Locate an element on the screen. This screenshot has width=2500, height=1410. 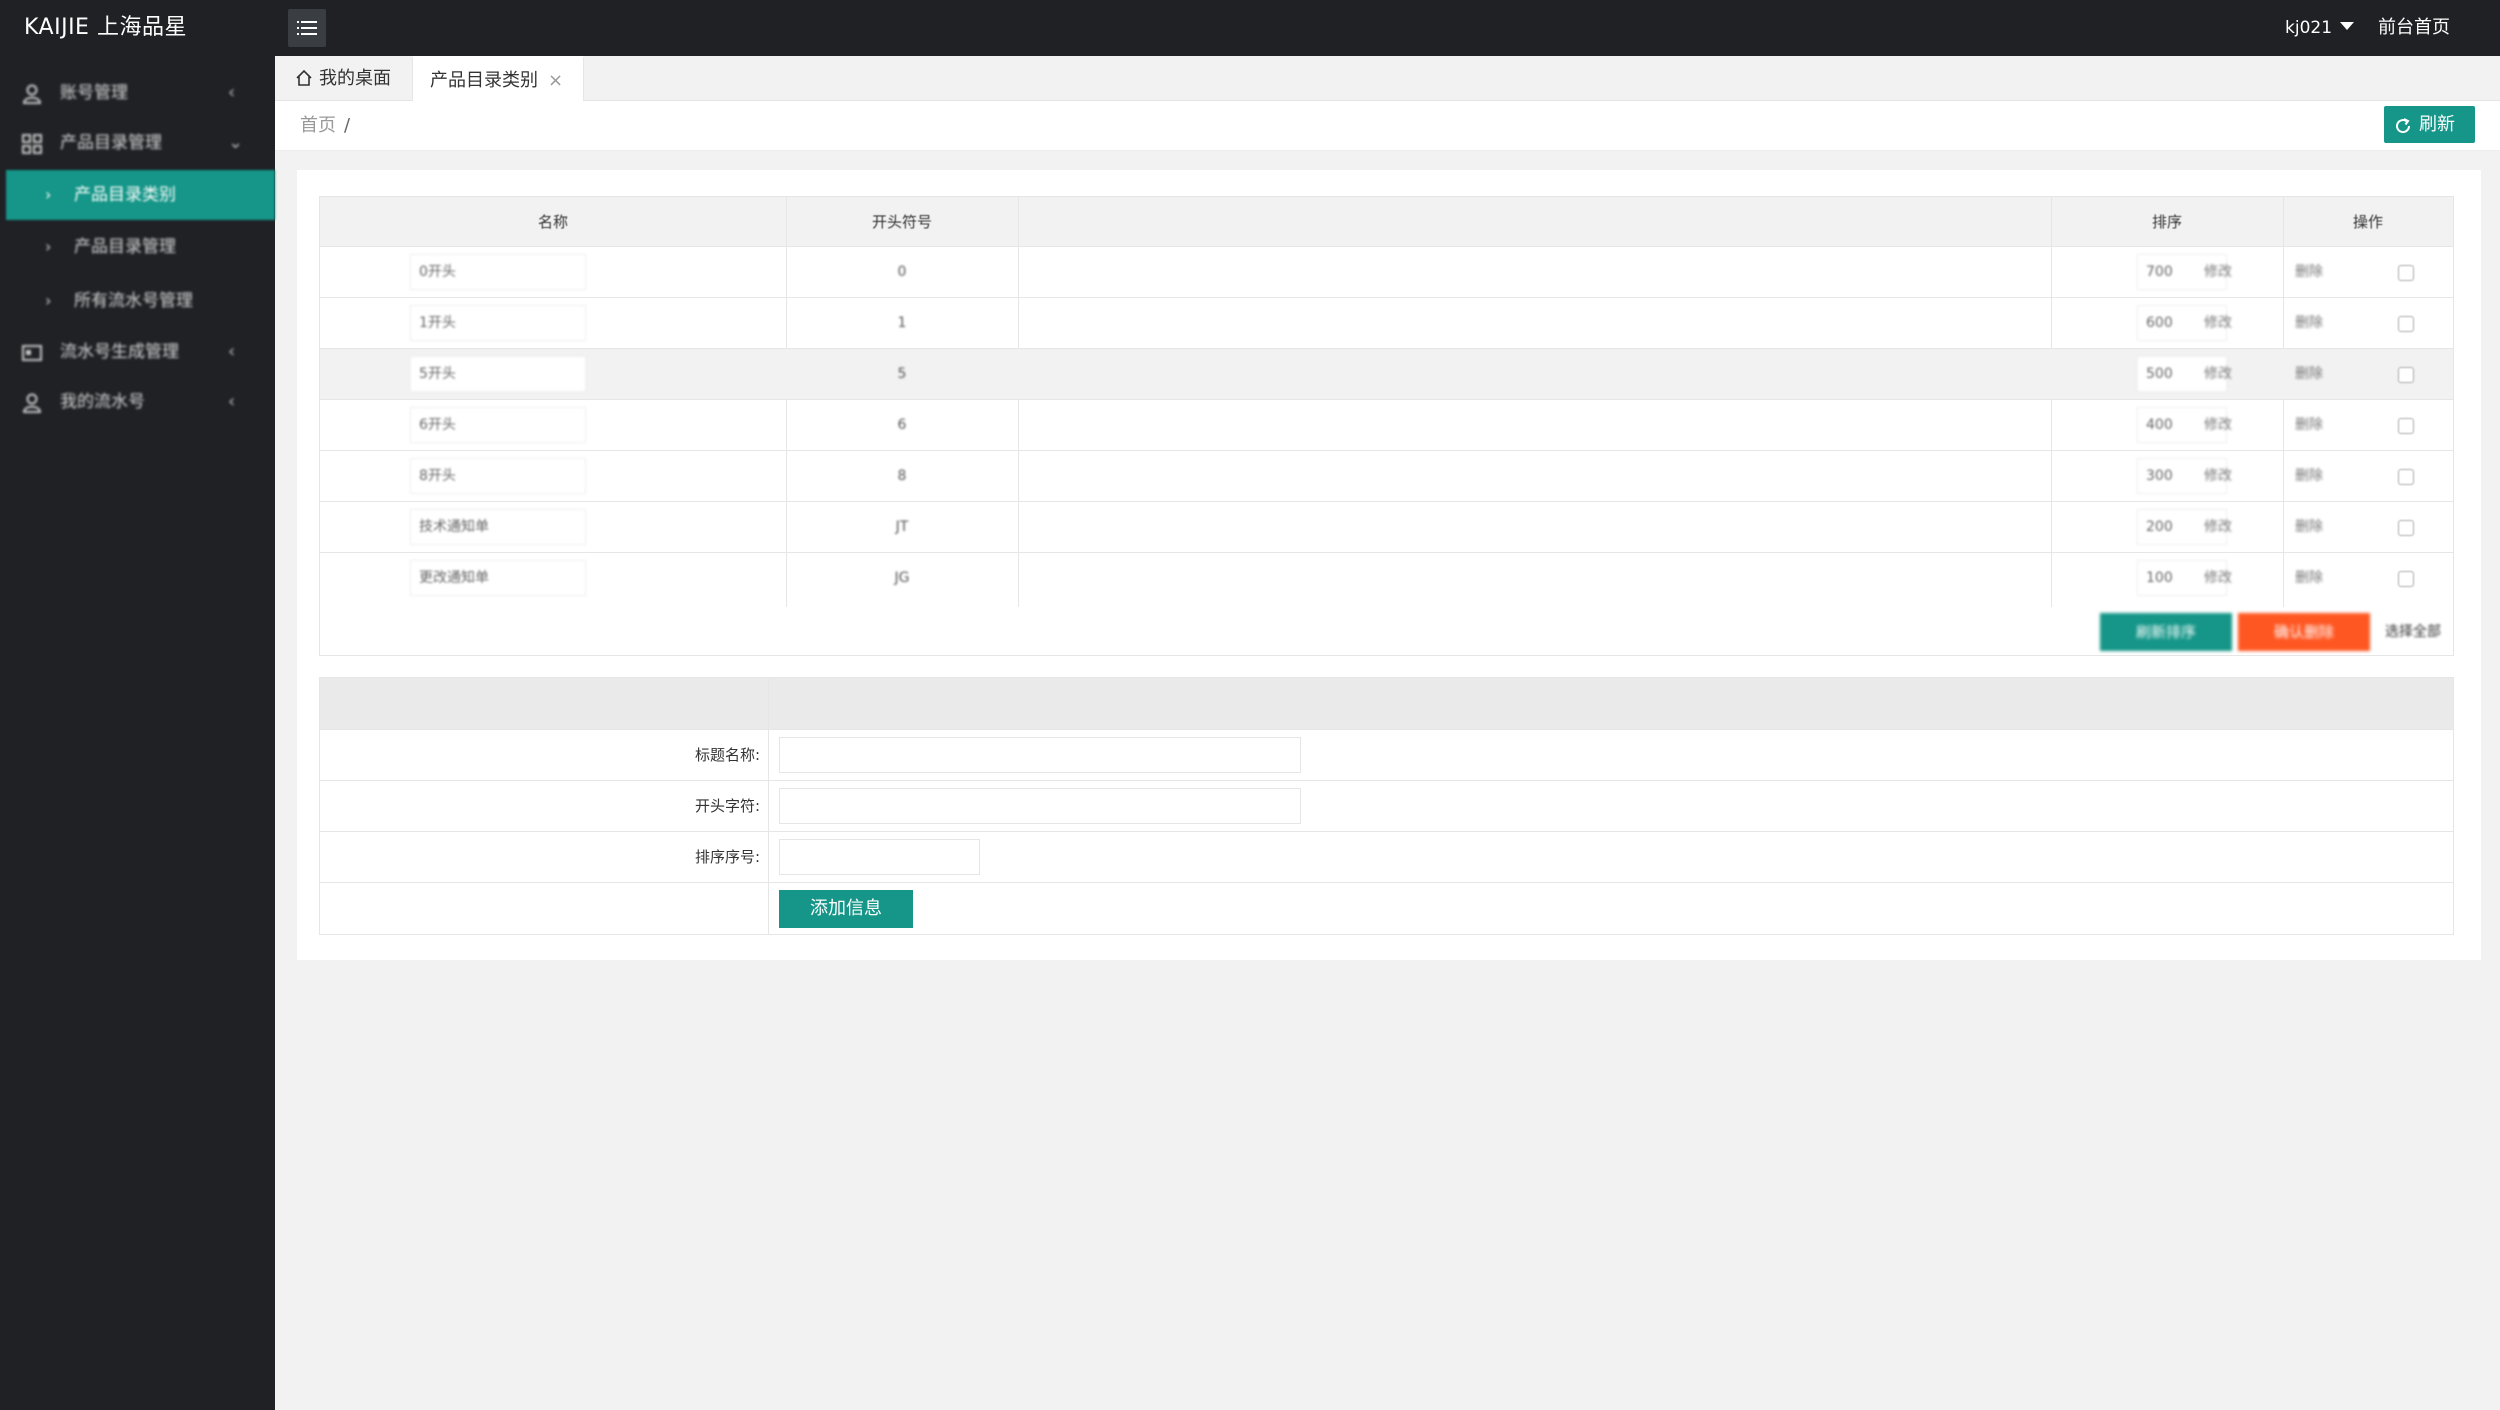
close-icon: × is located at coordinates (555, 80).